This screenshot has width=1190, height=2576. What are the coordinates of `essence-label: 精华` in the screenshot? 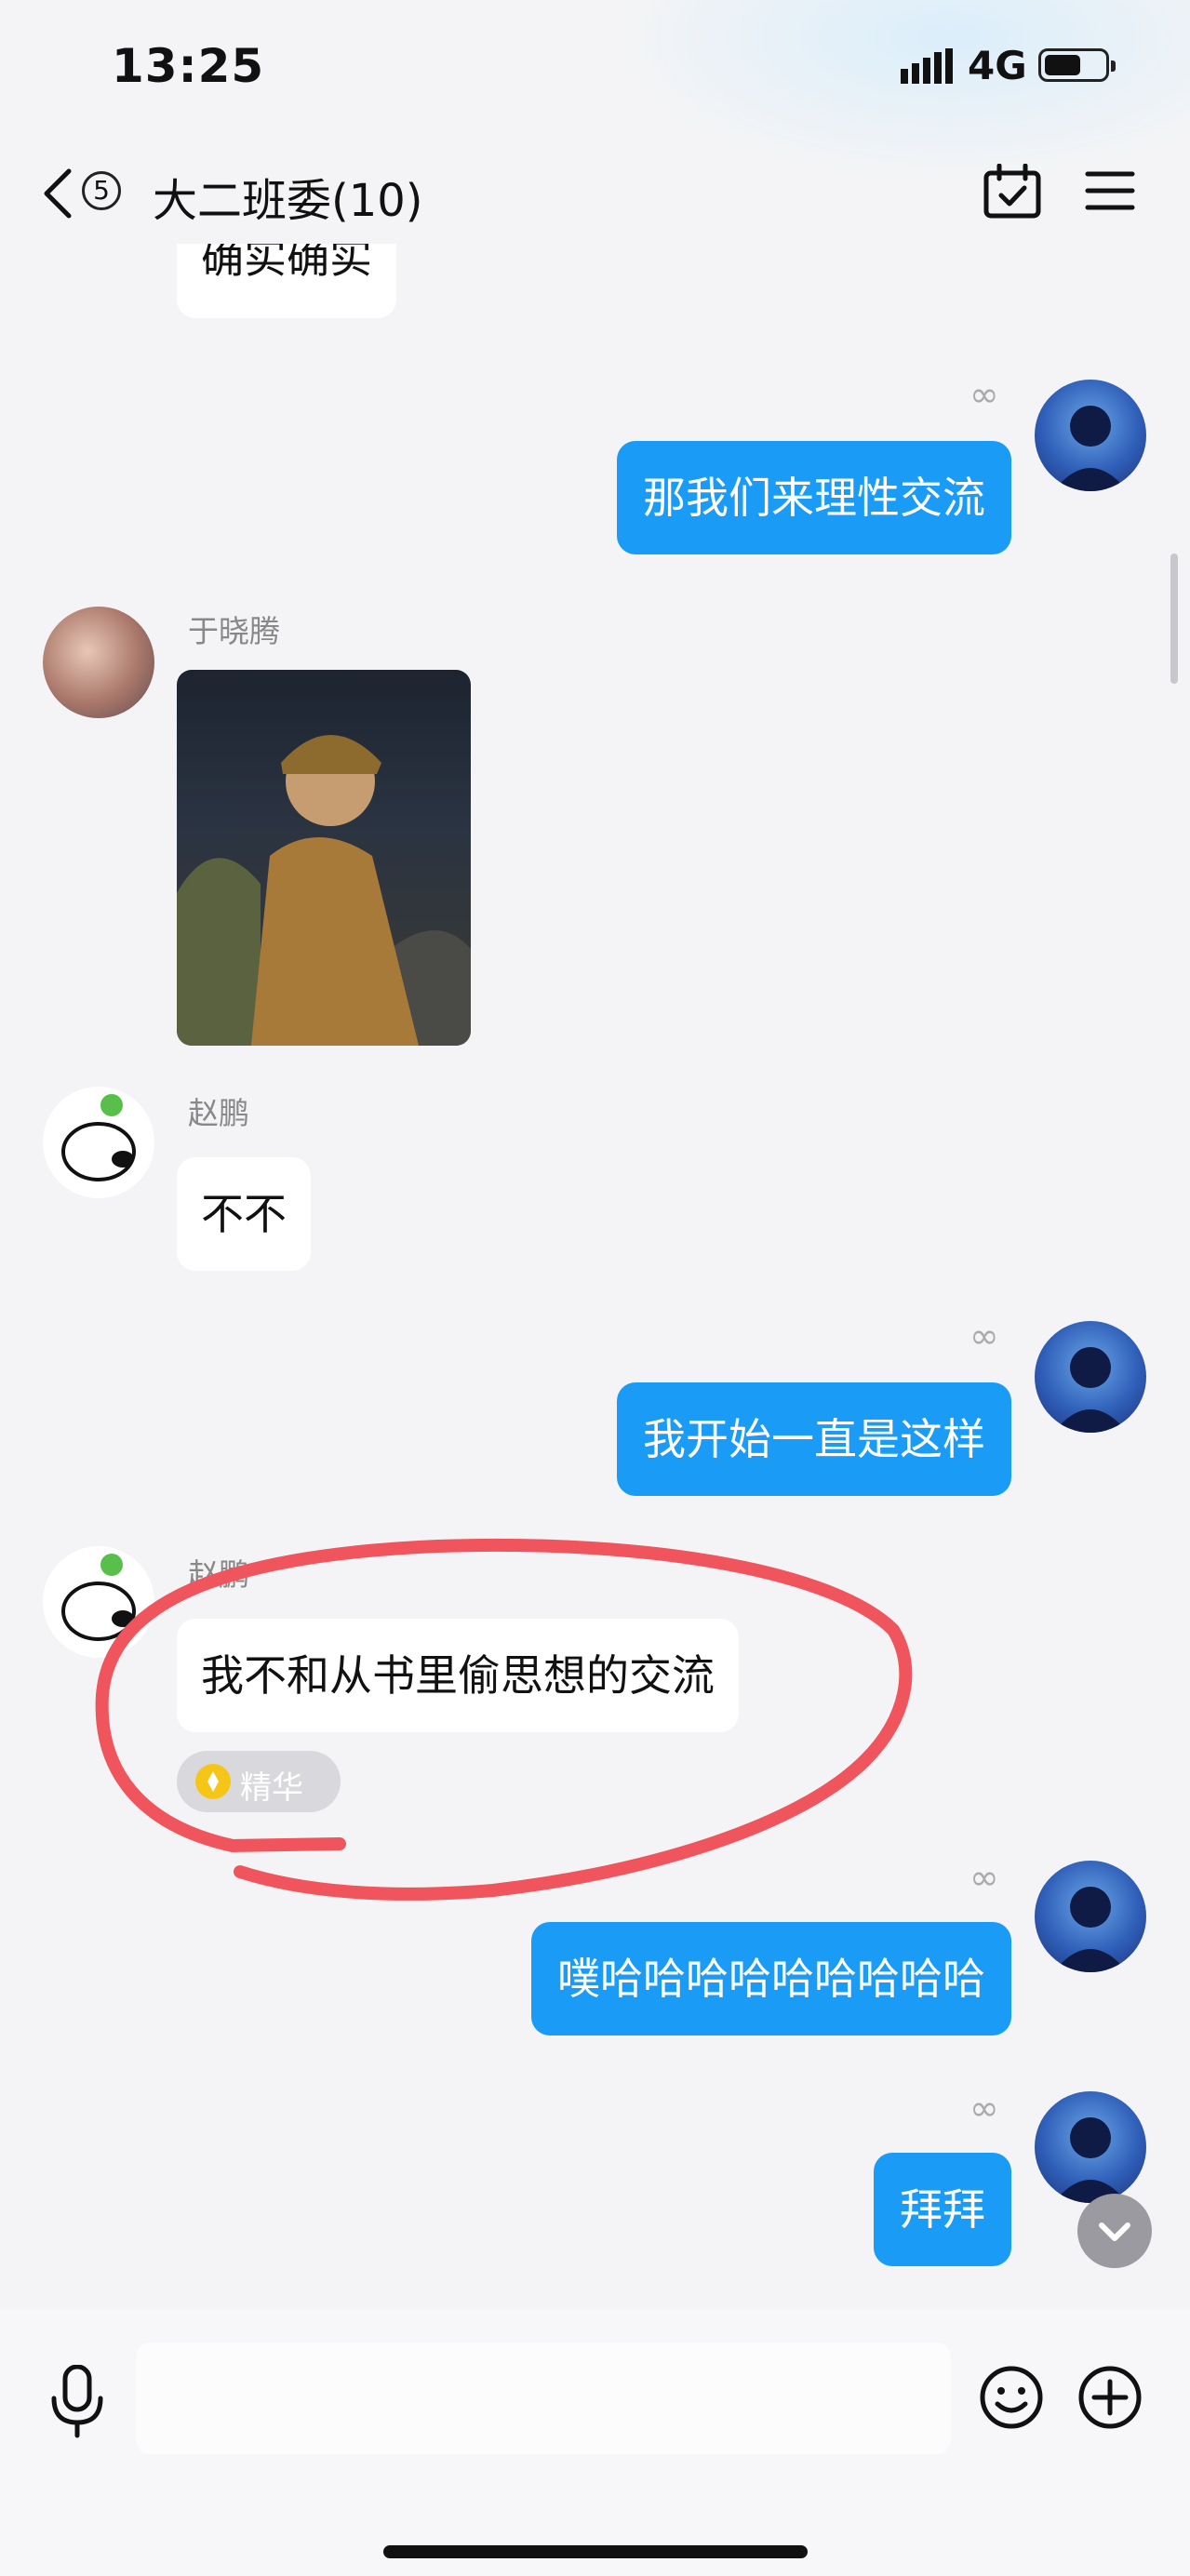 It's located at (271, 1788).